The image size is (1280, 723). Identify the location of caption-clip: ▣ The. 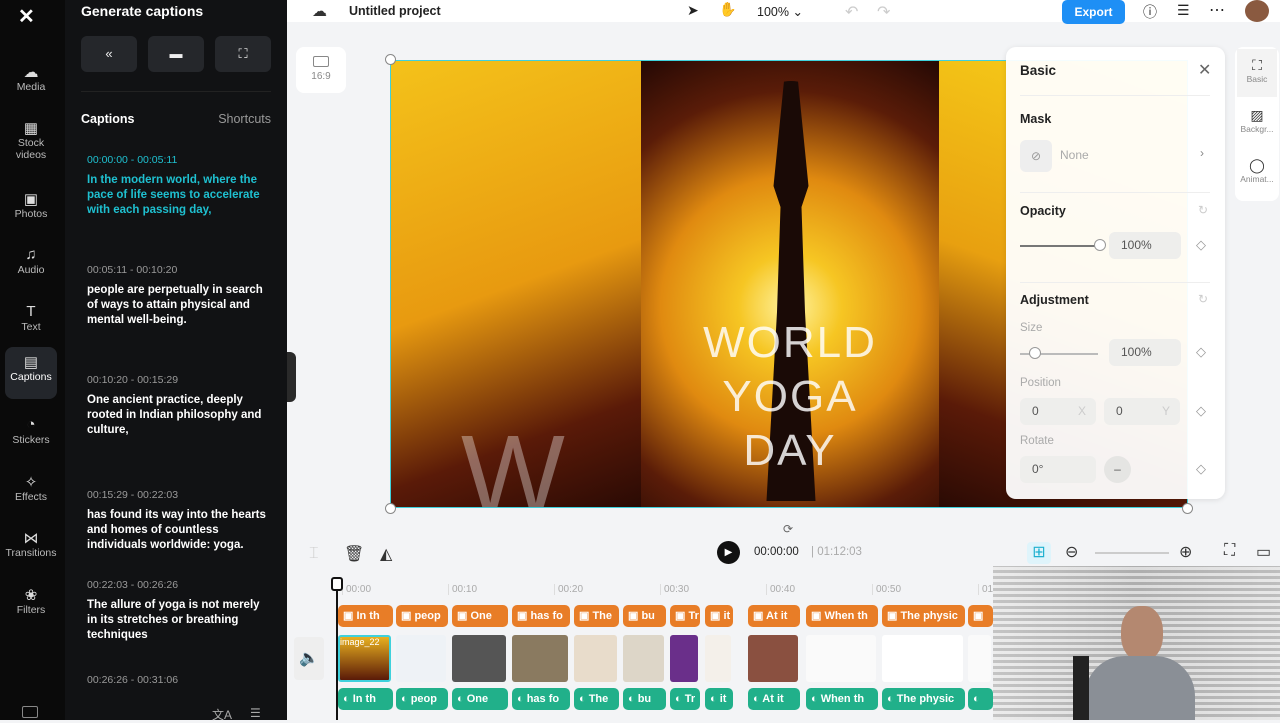
(596, 616).